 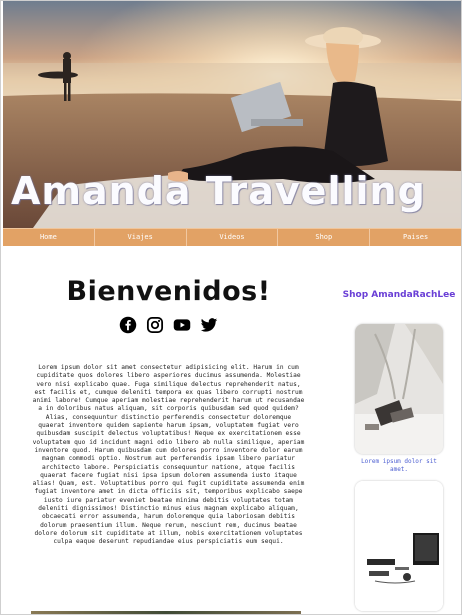 What do you see at coordinates (155, 325) in the screenshot?
I see `instagram-icon` at bounding box center [155, 325].